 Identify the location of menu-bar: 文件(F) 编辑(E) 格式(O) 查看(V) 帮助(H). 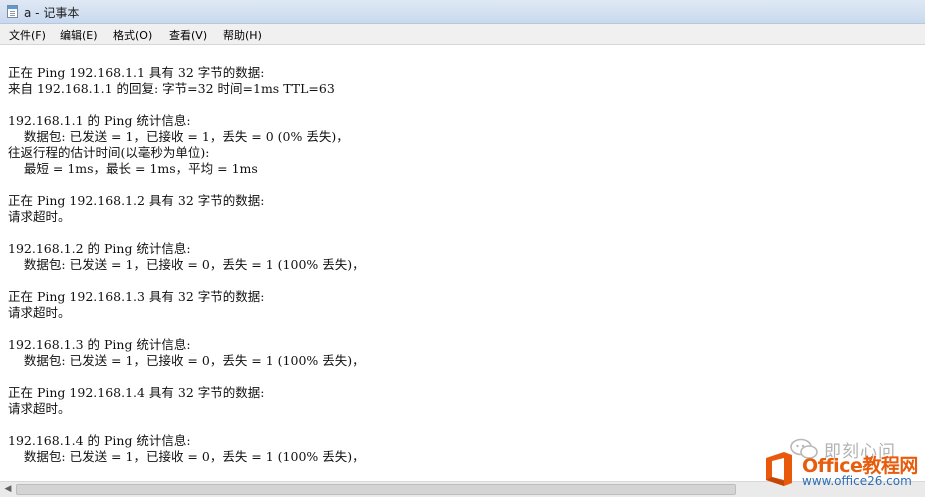
(462, 34).